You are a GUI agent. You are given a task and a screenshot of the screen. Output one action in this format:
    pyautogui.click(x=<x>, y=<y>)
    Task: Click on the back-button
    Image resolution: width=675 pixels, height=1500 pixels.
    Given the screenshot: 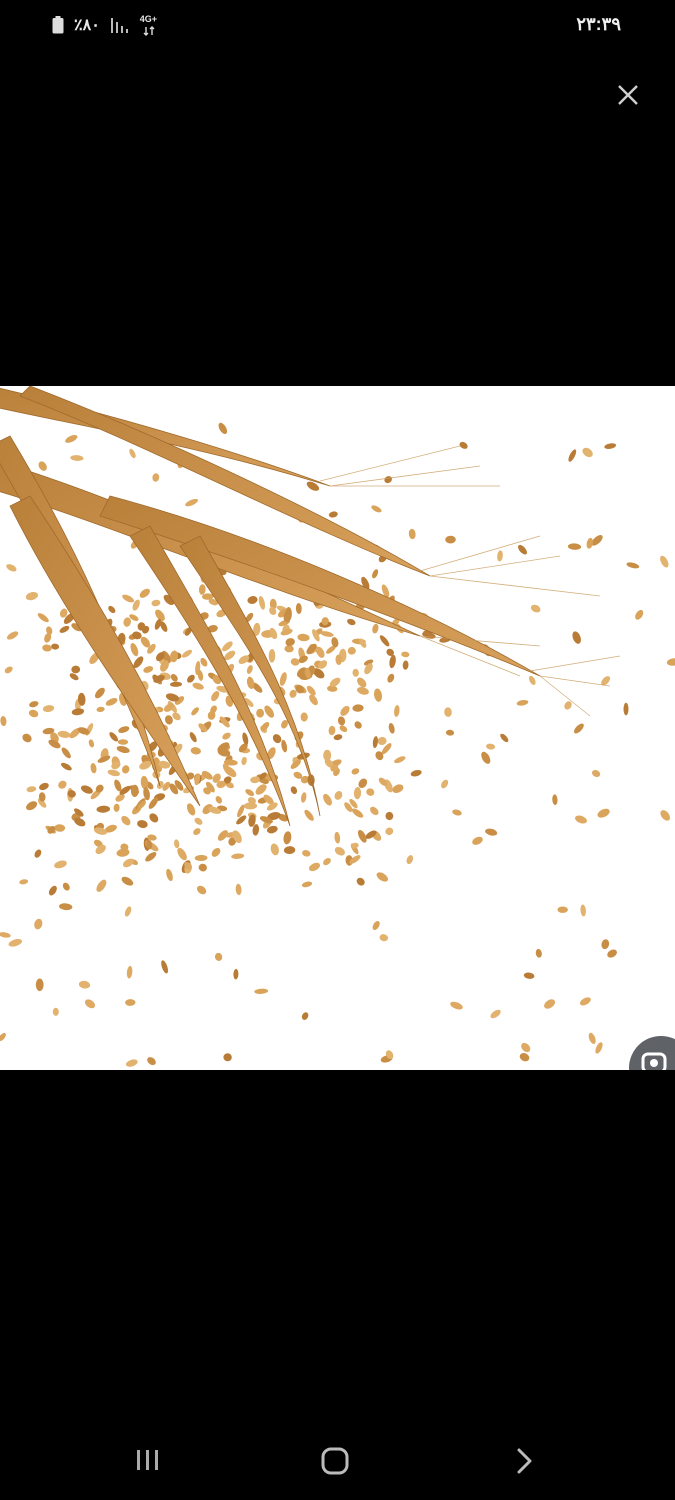 What is the action you would take?
    pyautogui.click(x=525, y=1461)
    